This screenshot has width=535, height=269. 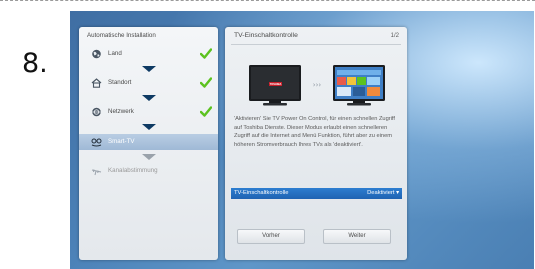 I want to click on wizard-step-land: Land, so click(x=148, y=54).